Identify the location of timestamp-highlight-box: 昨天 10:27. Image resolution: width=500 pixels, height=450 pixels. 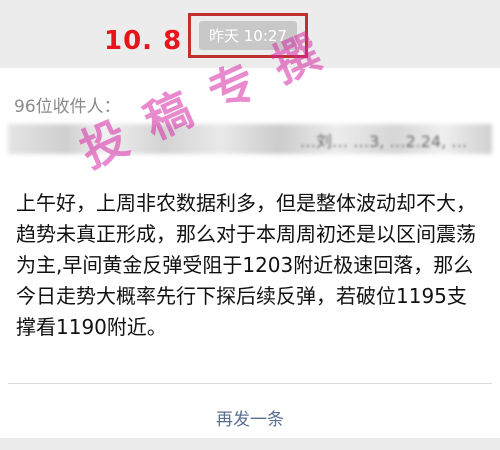
(248, 35).